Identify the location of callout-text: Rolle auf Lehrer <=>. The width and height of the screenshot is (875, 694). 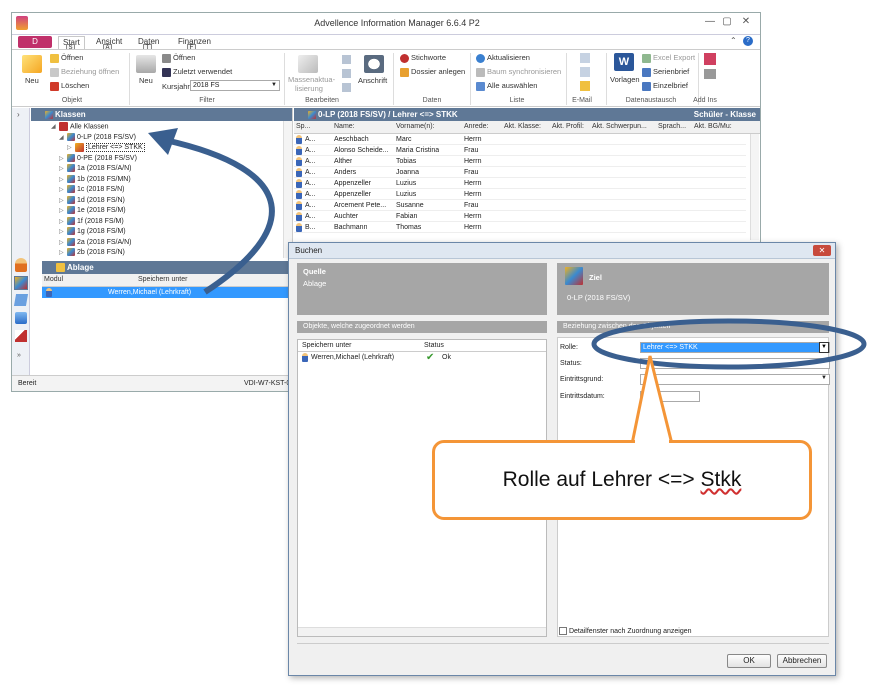
(601, 479).